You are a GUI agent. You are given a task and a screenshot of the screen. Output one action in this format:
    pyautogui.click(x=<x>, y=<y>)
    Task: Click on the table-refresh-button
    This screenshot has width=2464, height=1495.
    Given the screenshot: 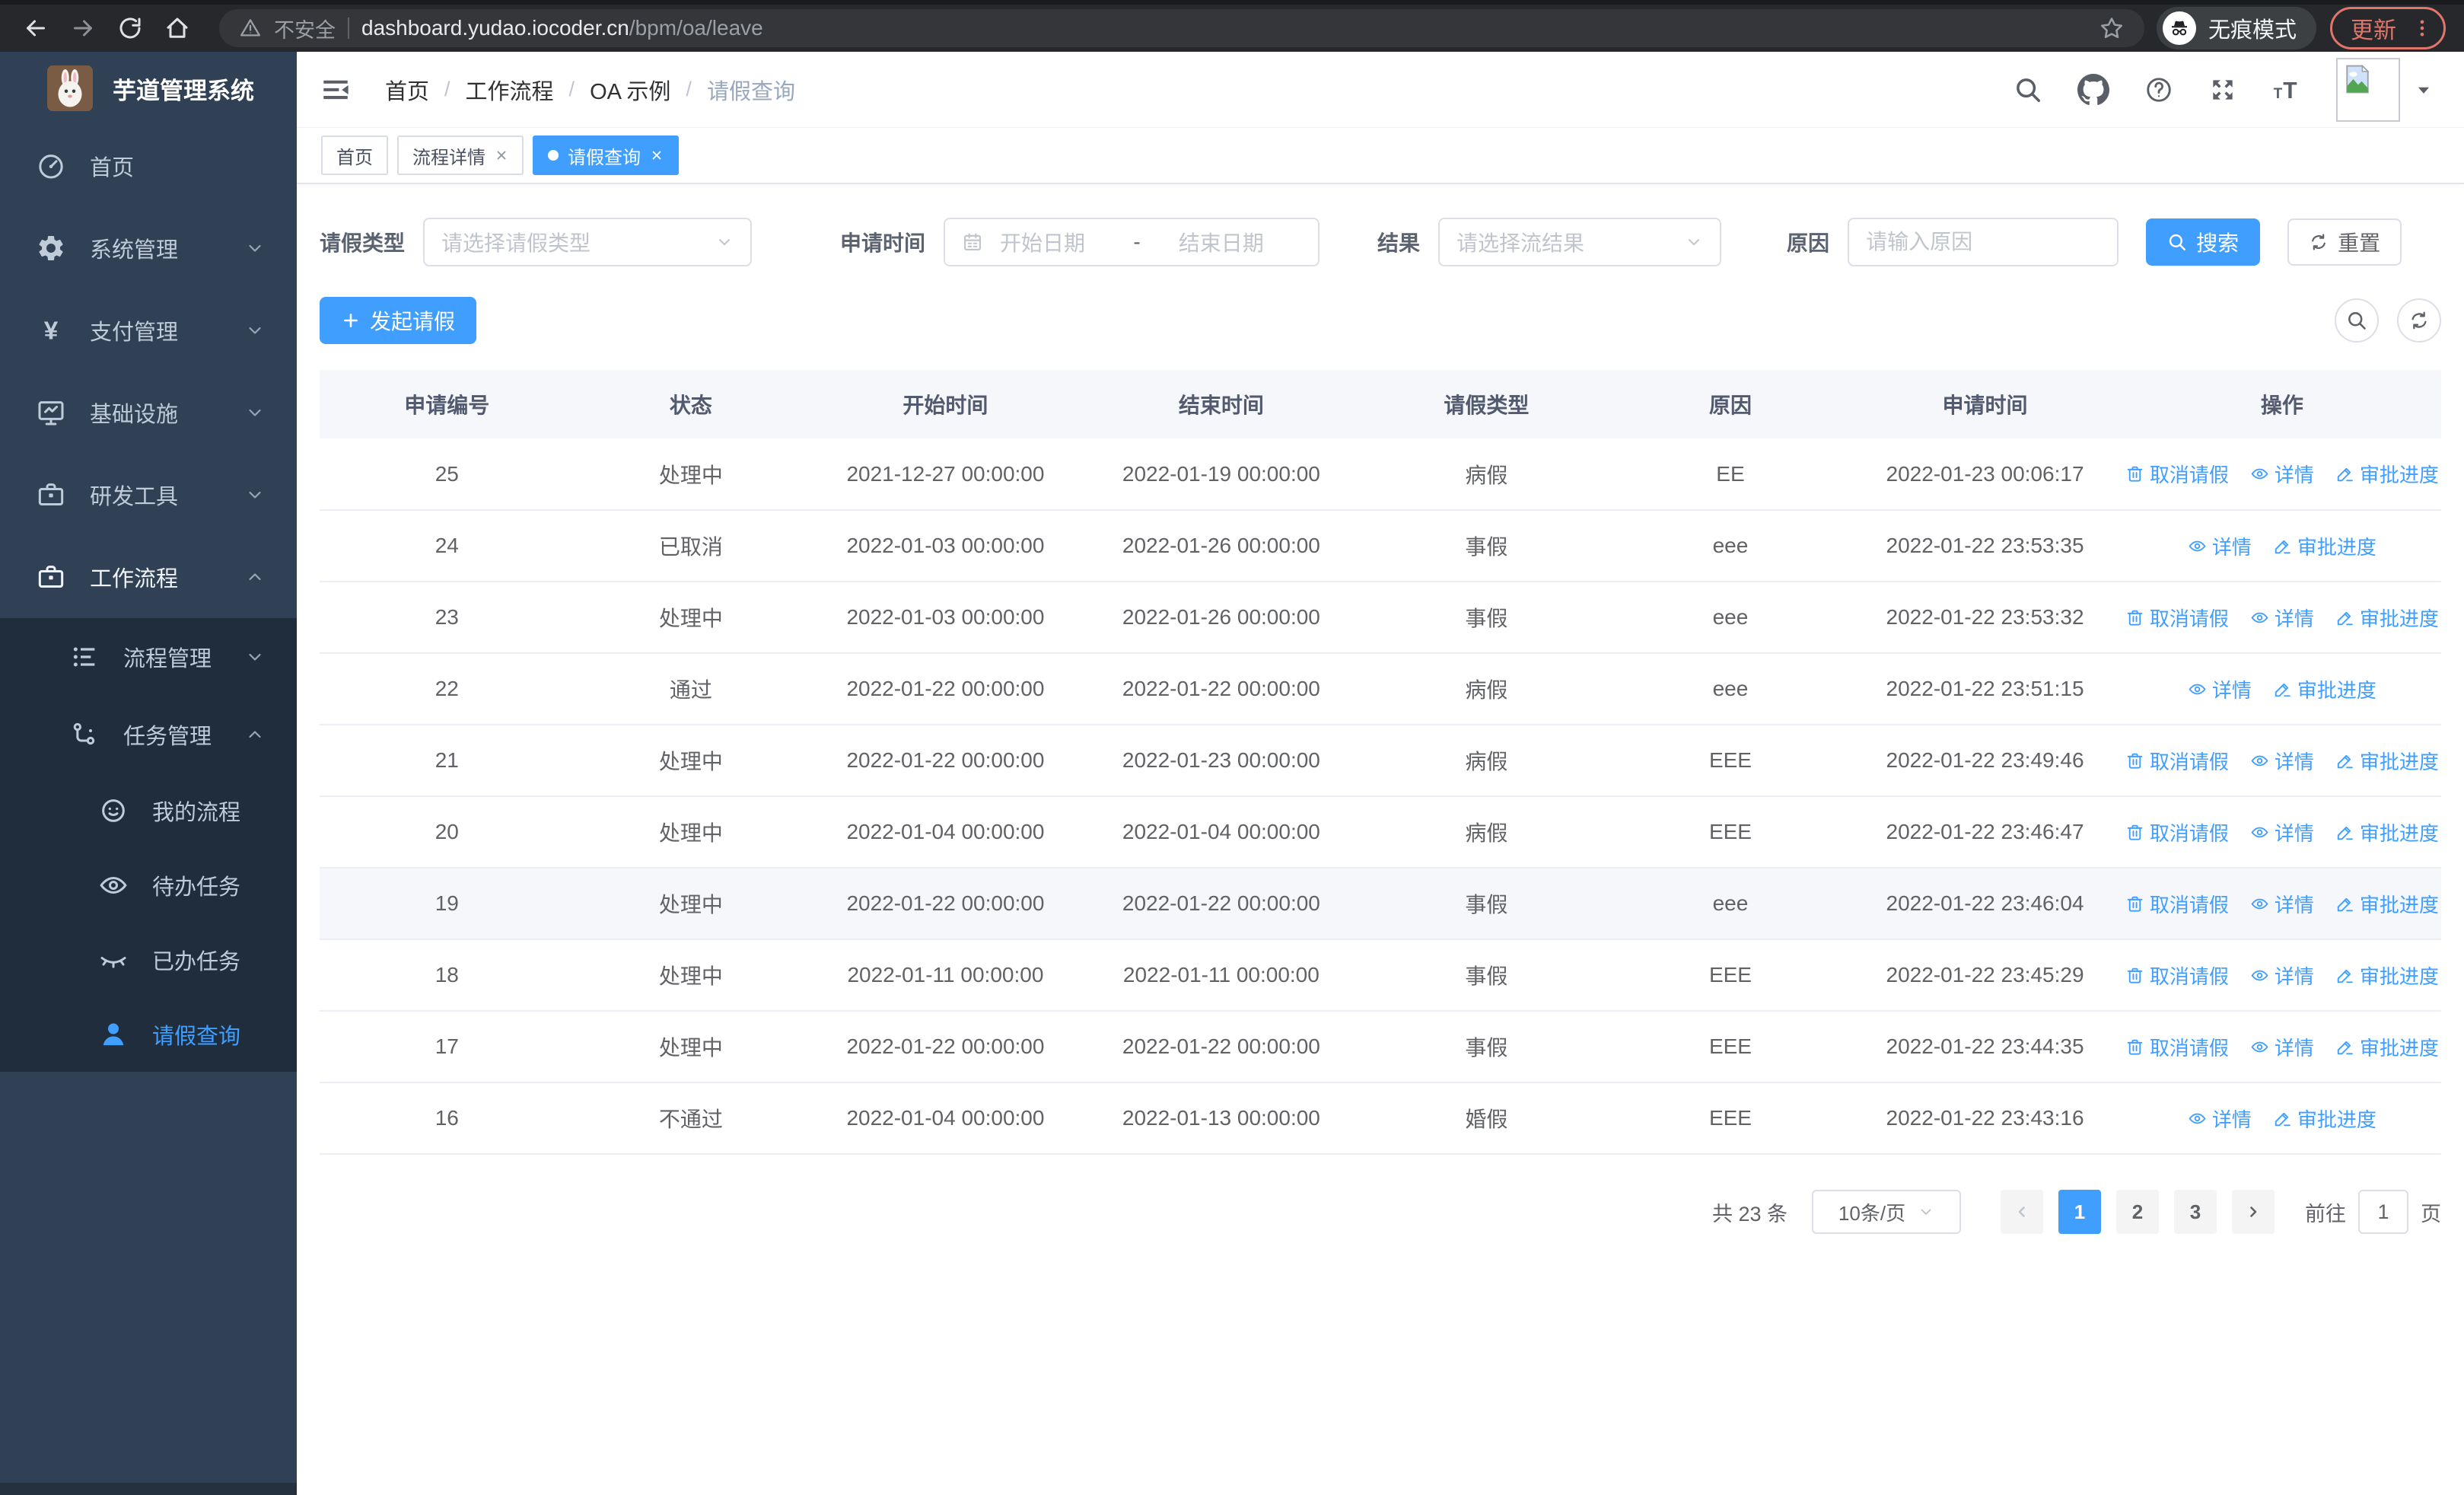 What is the action you would take?
    pyautogui.click(x=2419, y=321)
    